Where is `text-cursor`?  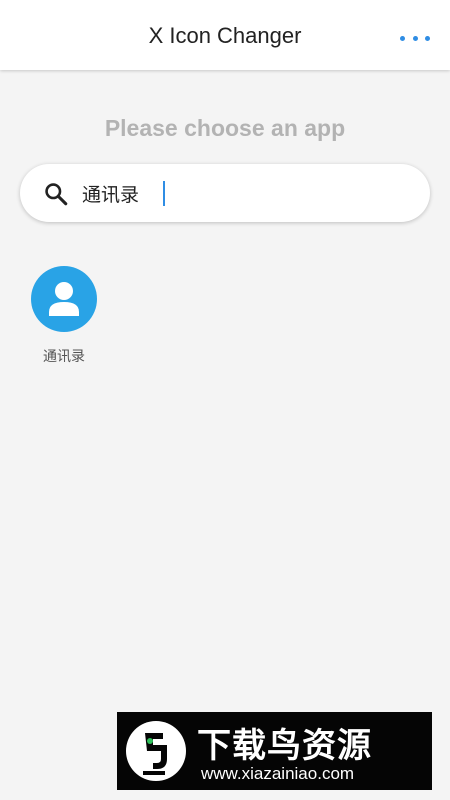
text-cursor is located at coordinates (164, 193).